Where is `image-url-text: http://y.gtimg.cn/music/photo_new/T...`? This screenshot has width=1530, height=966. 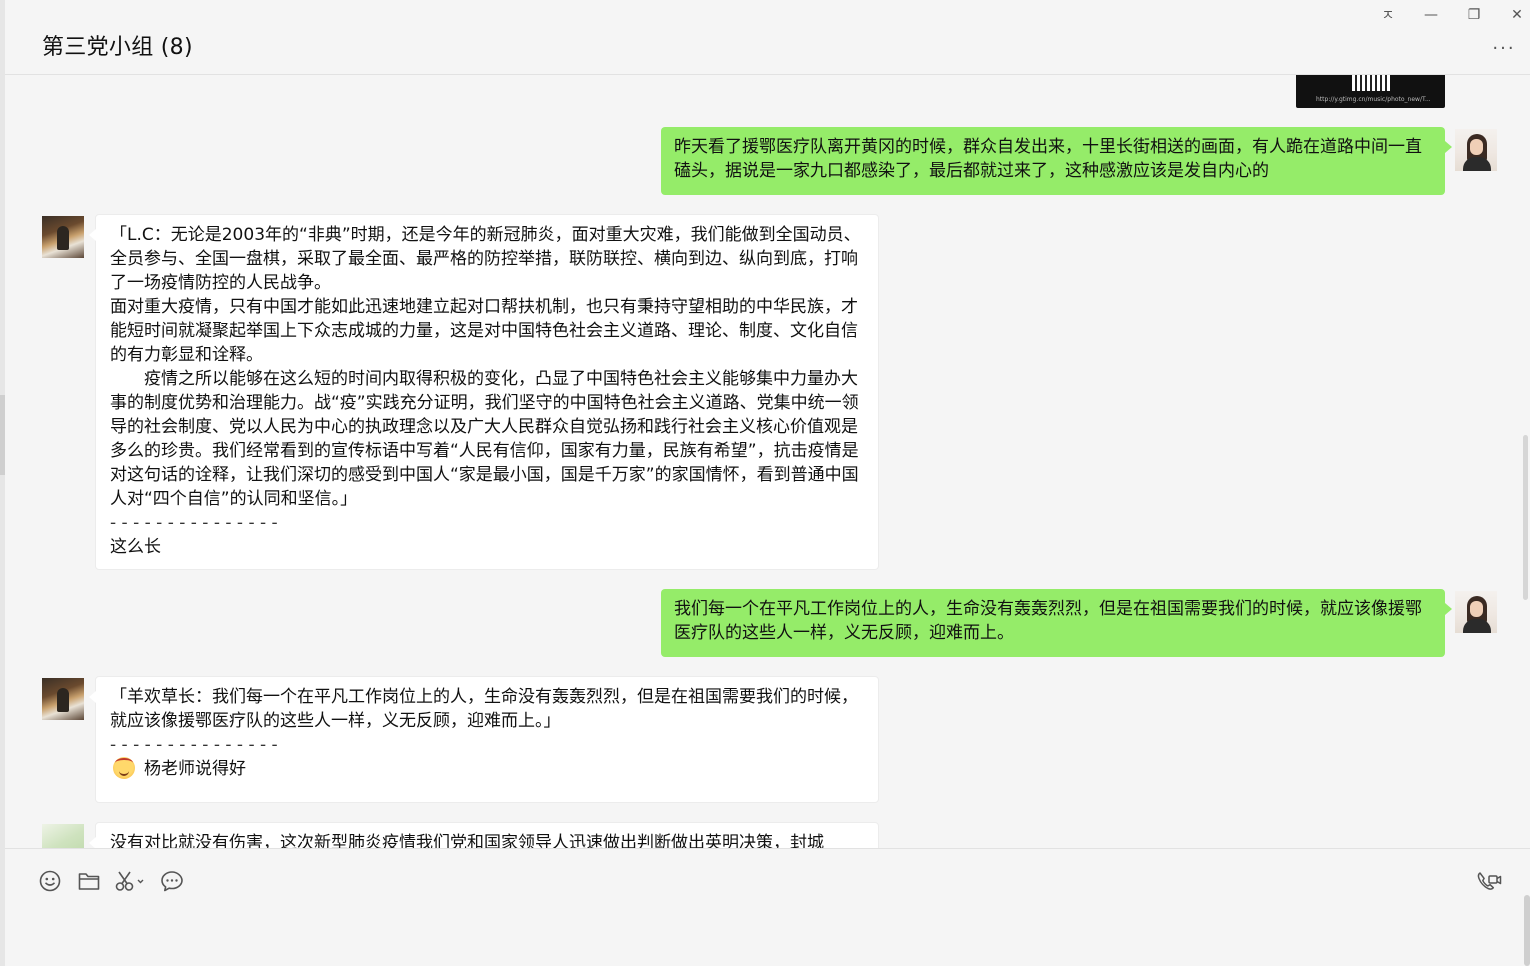
image-url-text: http://y.gtimg.cn/music/photo_new/T... is located at coordinates (1373, 99).